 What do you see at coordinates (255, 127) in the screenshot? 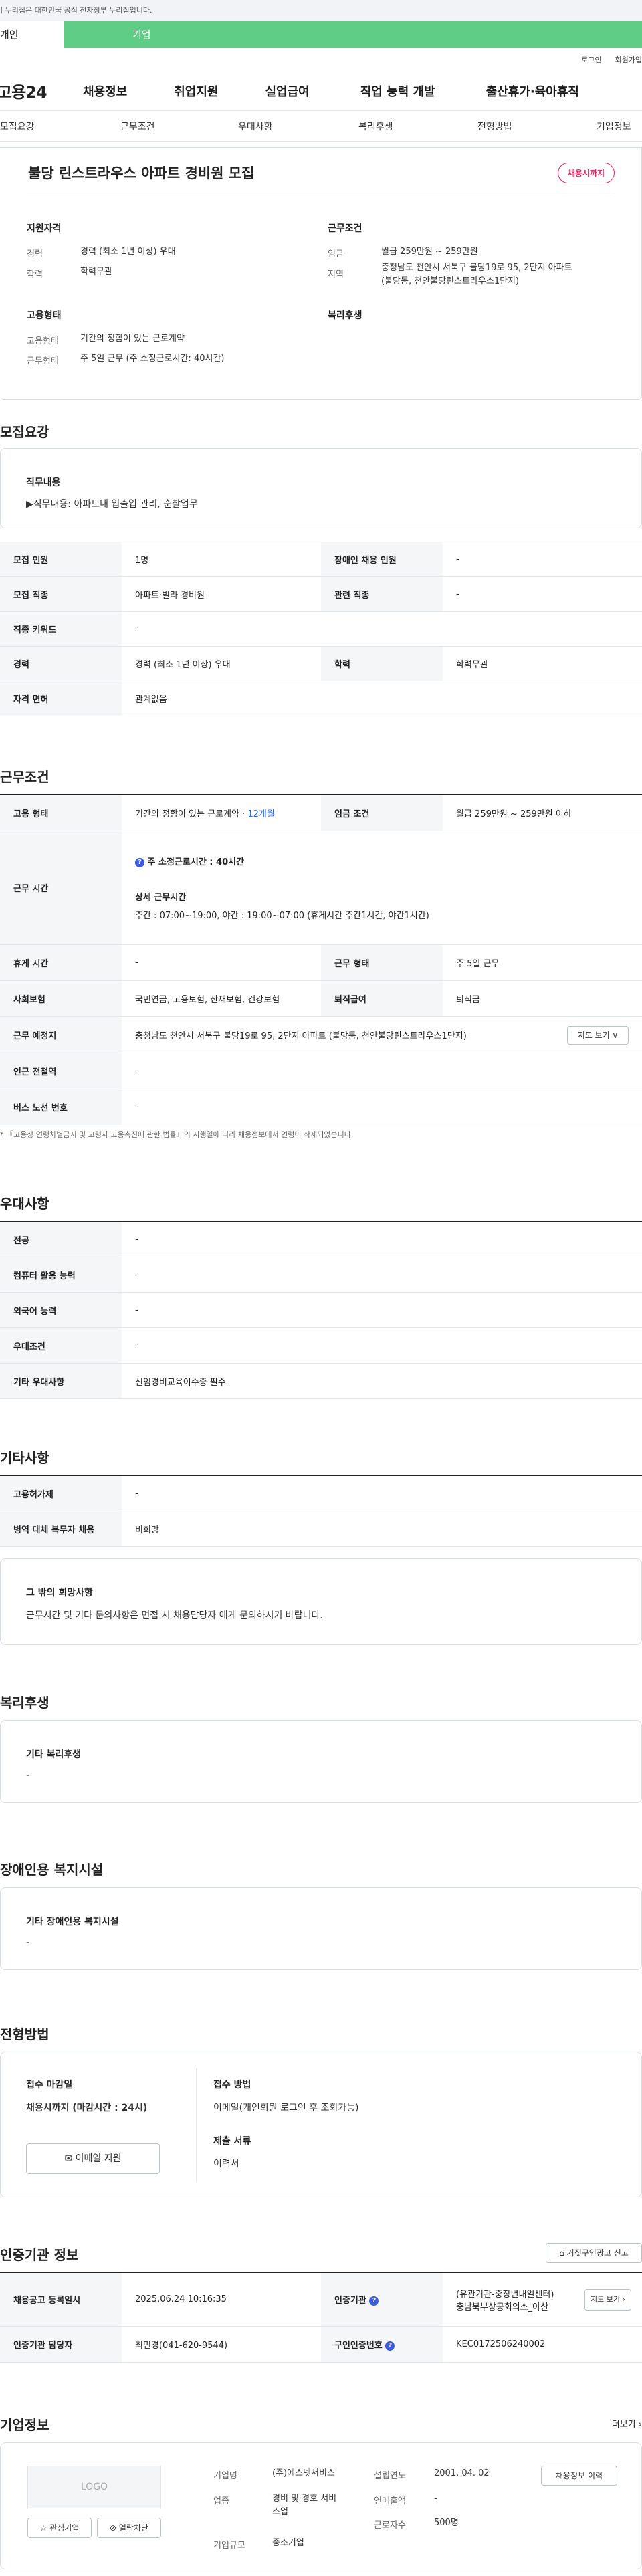
I see `anchor-preference: 우대사항` at bounding box center [255, 127].